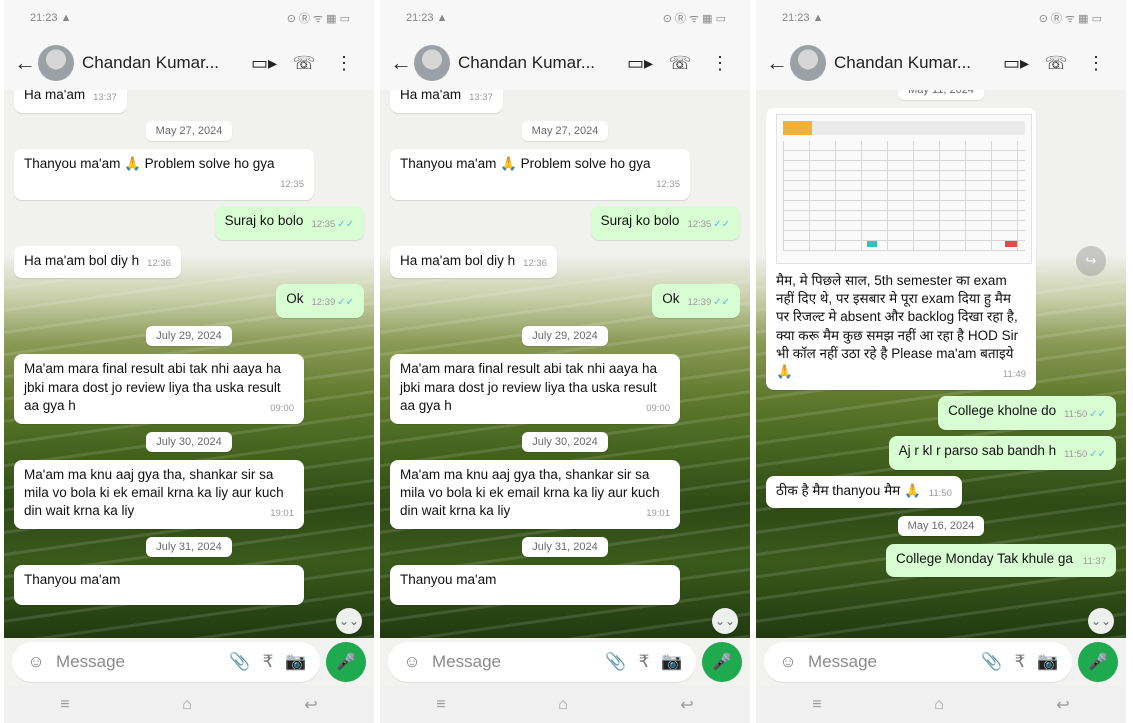 The width and height of the screenshot is (1133, 723). Describe the element at coordinates (264, 220) in the screenshot. I see `message-text: Suraj ko bolo` at that location.